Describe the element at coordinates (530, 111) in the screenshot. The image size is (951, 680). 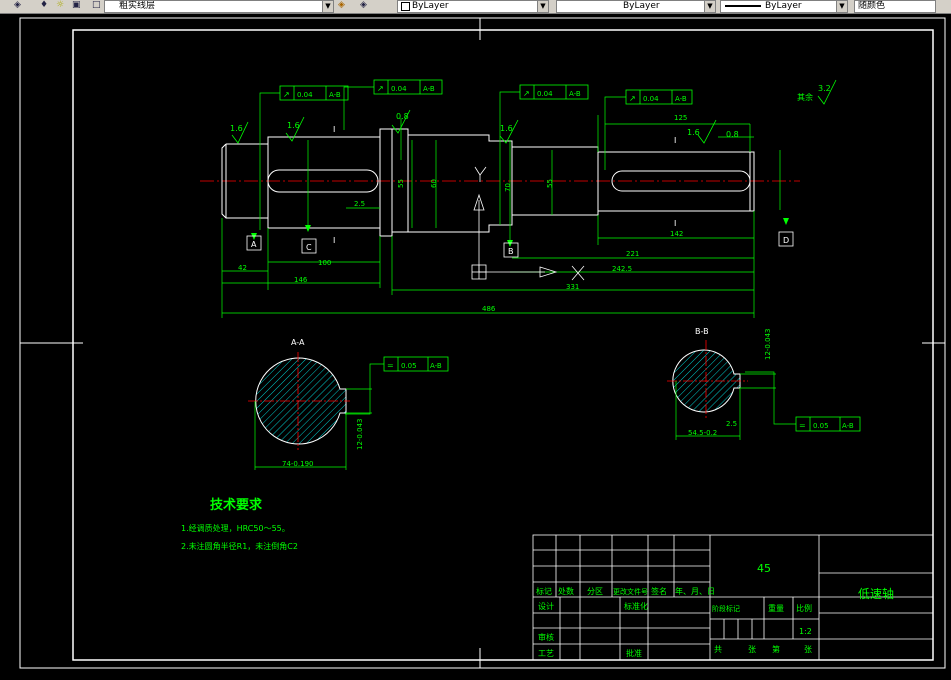
I see `roughness-values: 1.6 1.6 0.8 1.6 1.6 0.8 3.2 其余` at that location.